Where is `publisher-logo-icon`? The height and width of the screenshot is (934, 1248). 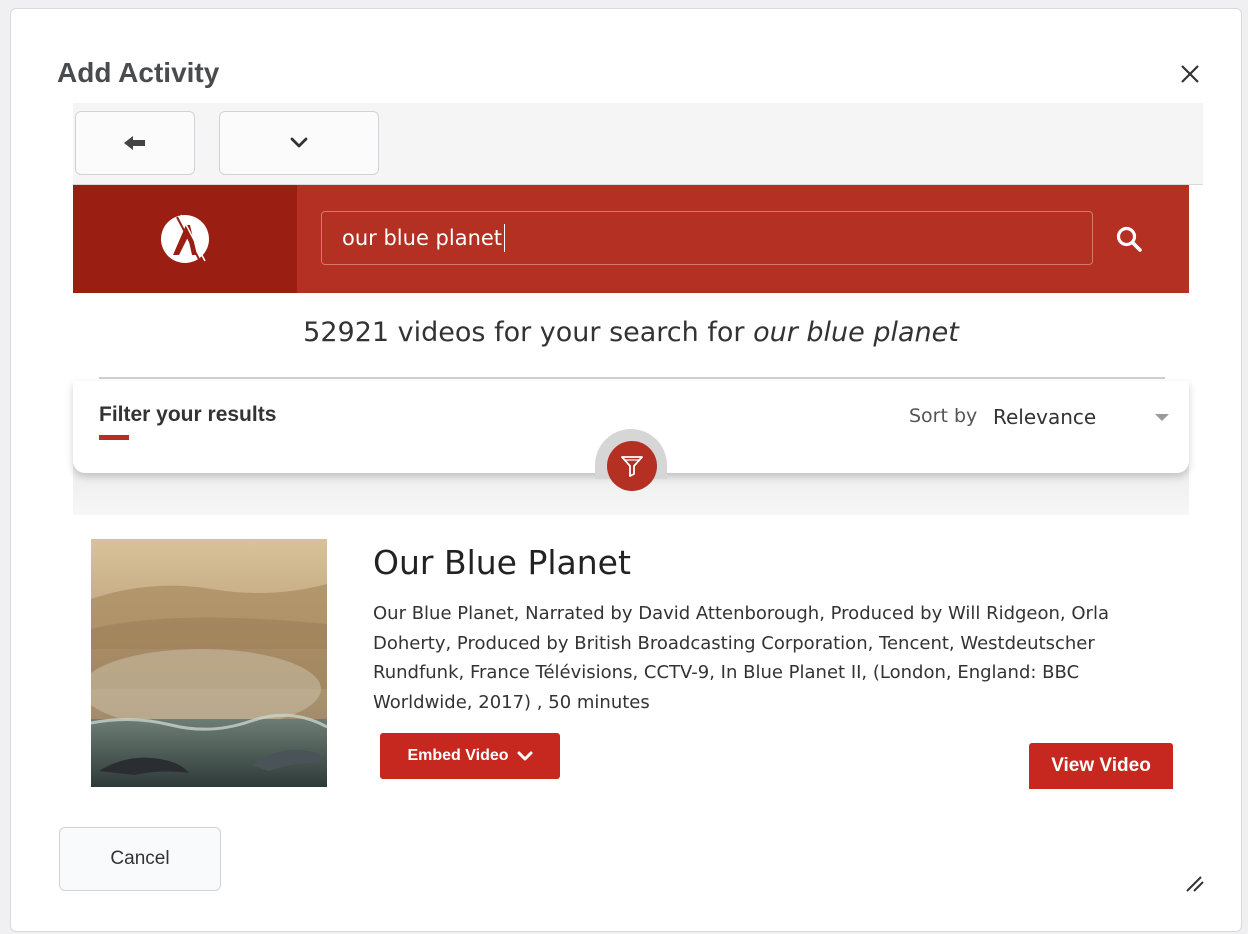 publisher-logo-icon is located at coordinates (185, 239).